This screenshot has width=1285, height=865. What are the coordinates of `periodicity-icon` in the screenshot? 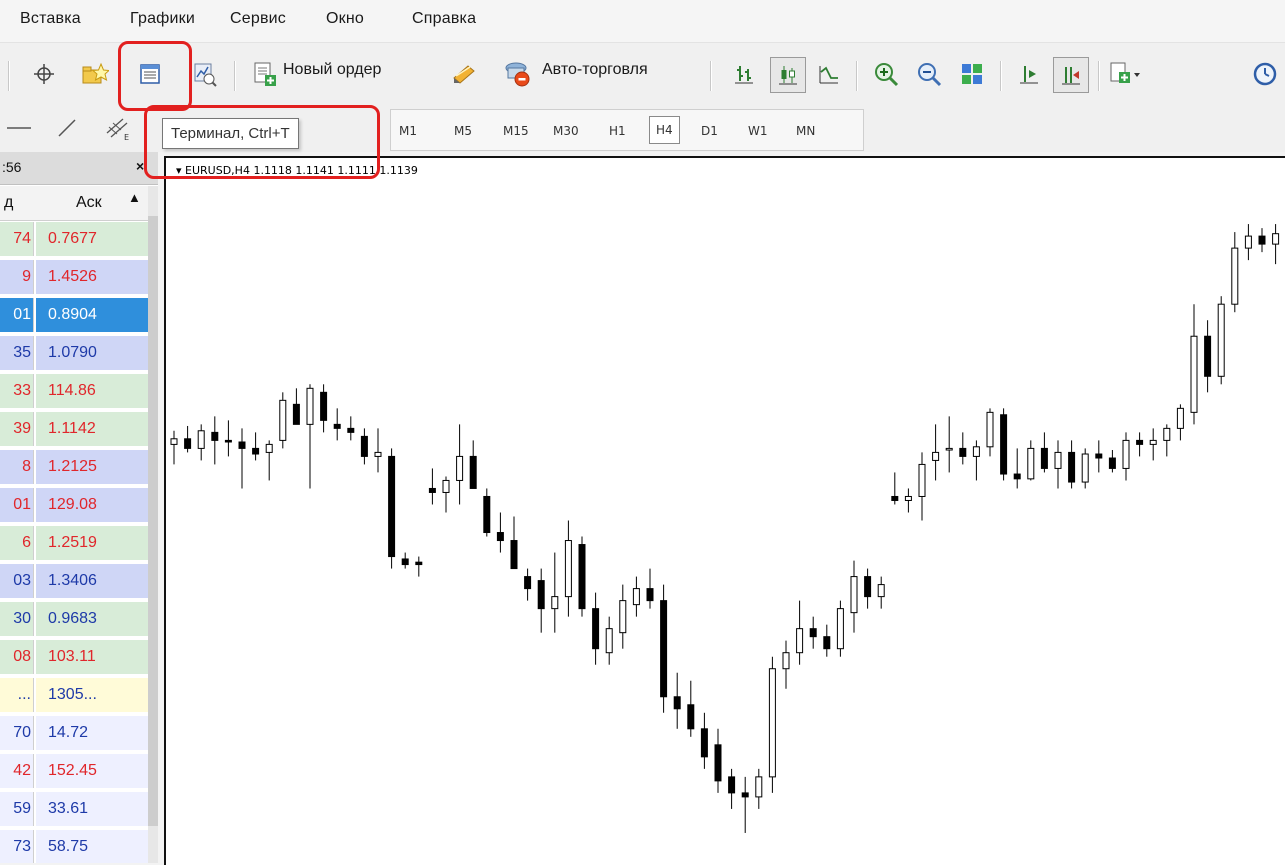 It's located at (1265, 74).